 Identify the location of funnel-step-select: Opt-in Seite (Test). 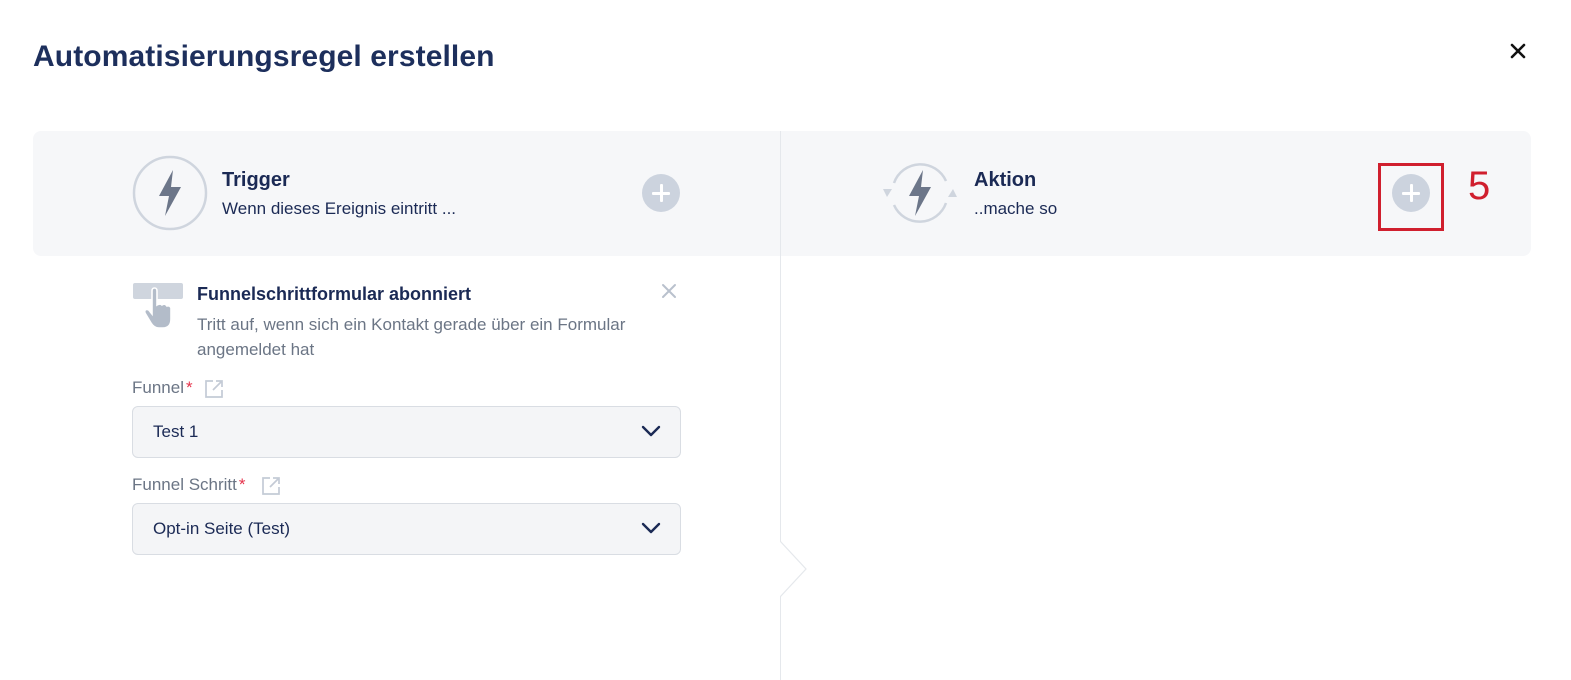
(406, 529).